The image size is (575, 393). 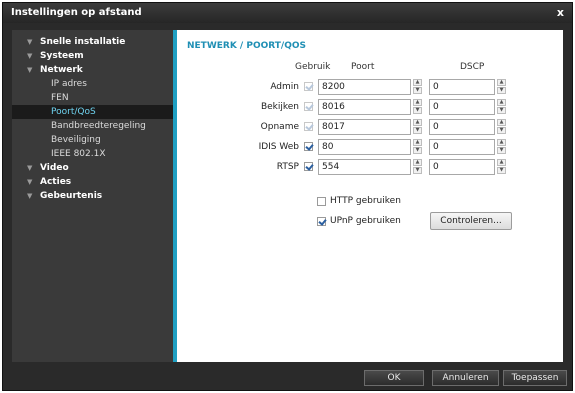 I want to click on port-input: 8200, so click(x=364, y=87).